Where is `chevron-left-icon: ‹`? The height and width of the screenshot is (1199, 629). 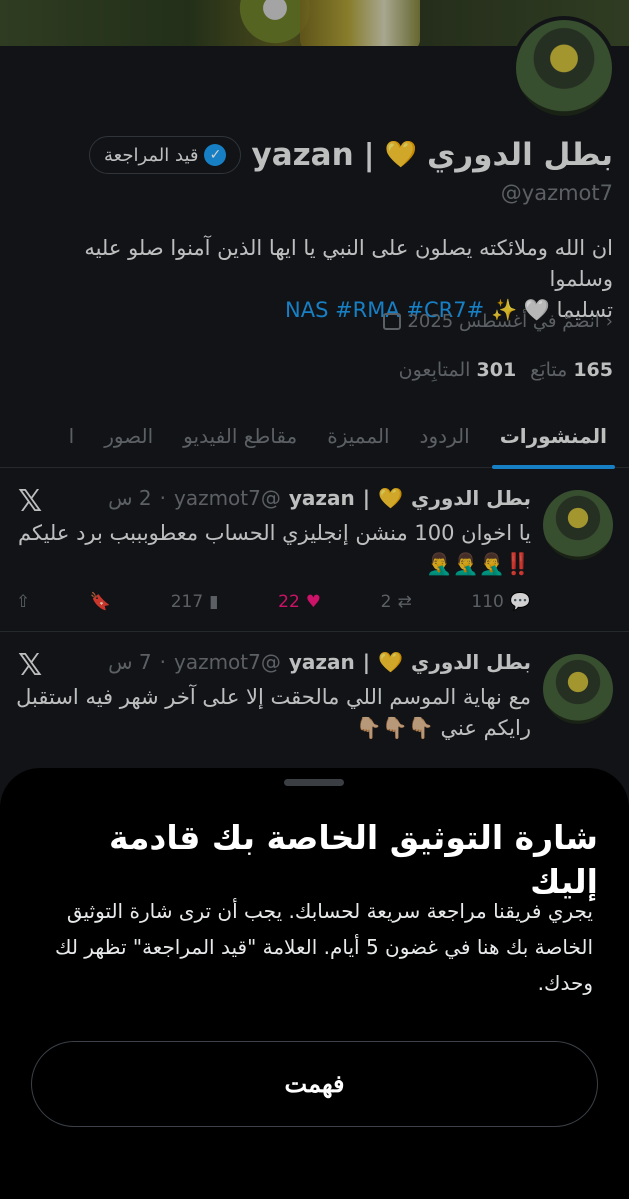 chevron-left-icon: ‹ is located at coordinates (609, 321).